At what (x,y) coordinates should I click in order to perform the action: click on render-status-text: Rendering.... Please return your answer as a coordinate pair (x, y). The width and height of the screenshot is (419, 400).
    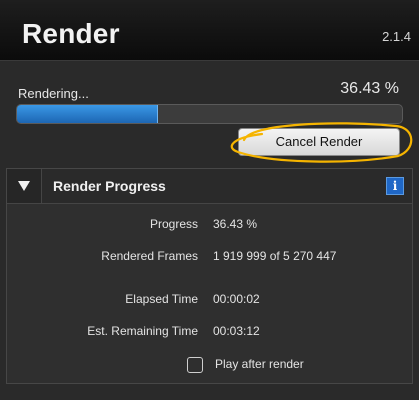
    Looking at the image, I should click on (53, 93).